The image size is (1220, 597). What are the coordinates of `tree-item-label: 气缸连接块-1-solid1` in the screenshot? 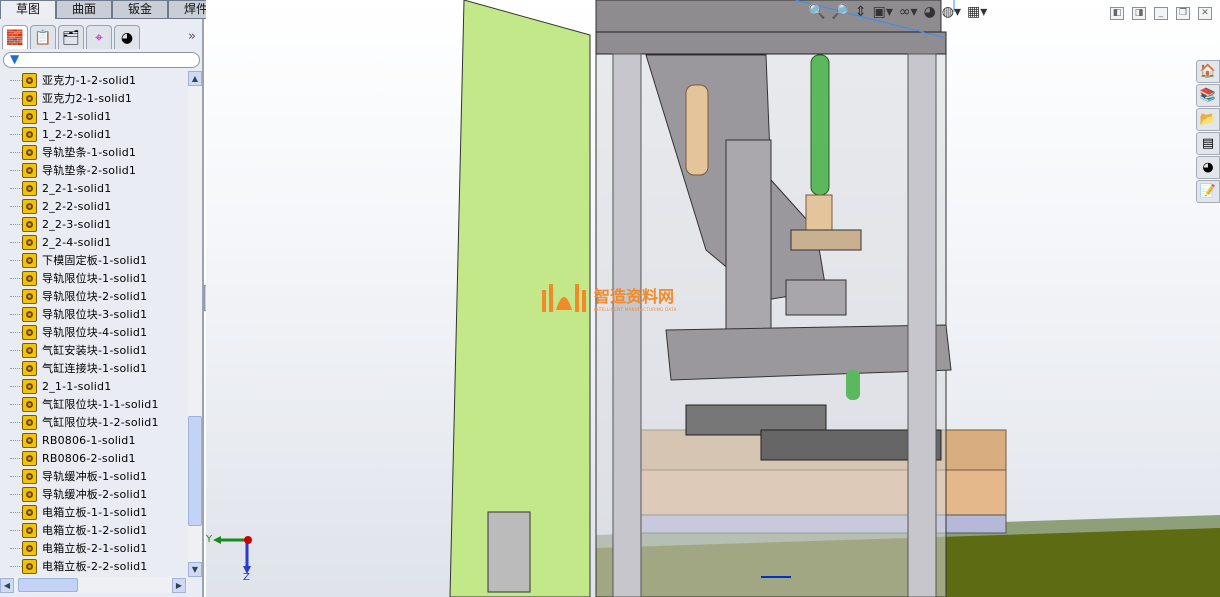 It's located at (95, 368).